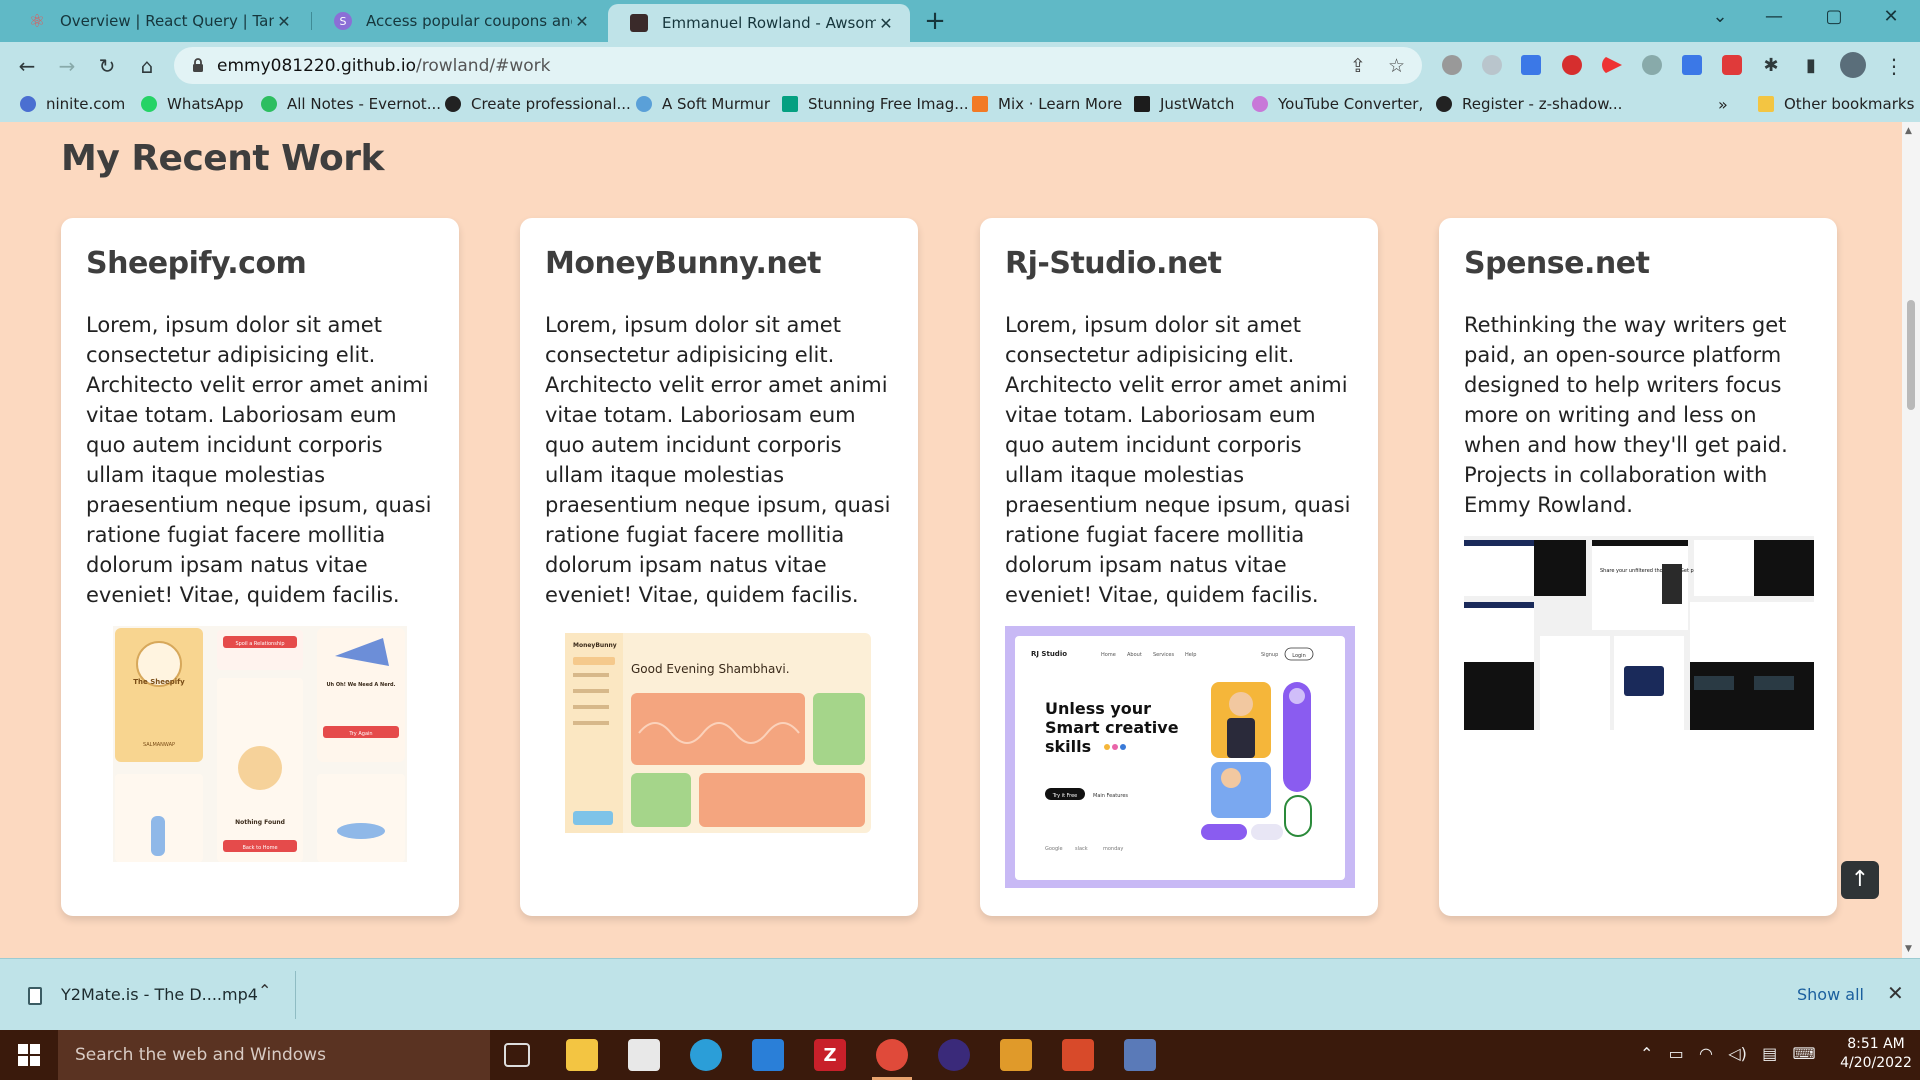 The height and width of the screenshot is (1080, 1920). I want to click on download-filename: Y2Mate.is - The D....mp4, so click(159, 994).